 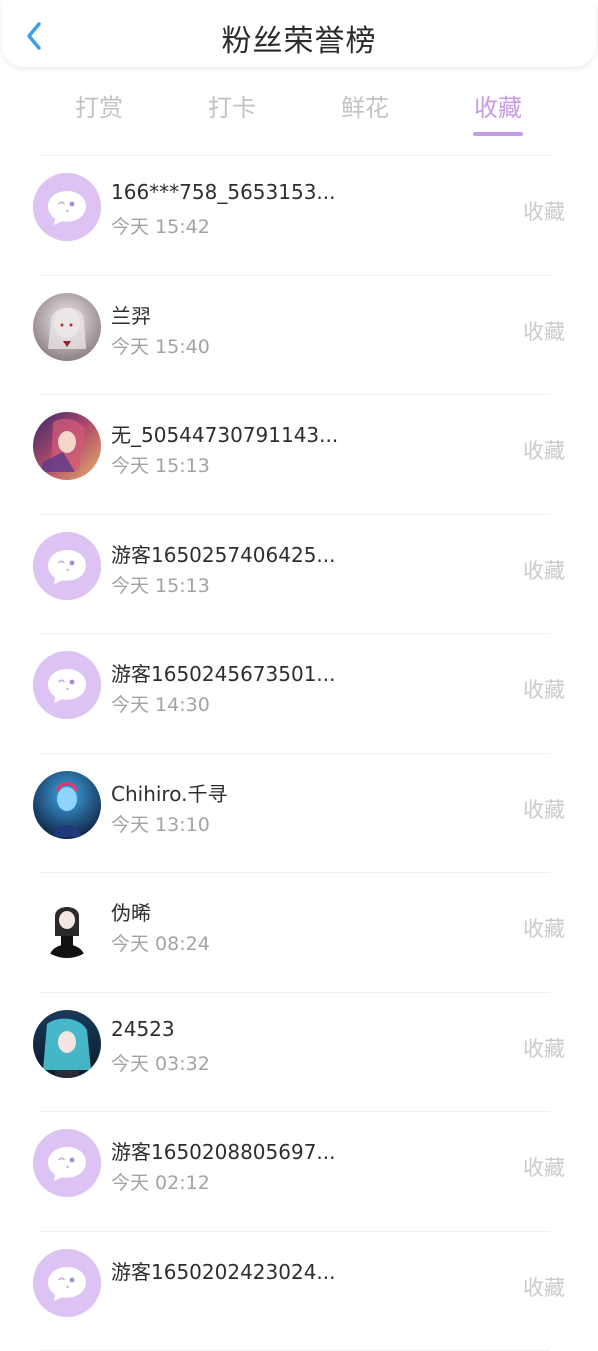 What do you see at coordinates (299, 455) in the screenshot?
I see `list-item: 无_50544730791143... 今天 15:13 收藏` at bounding box center [299, 455].